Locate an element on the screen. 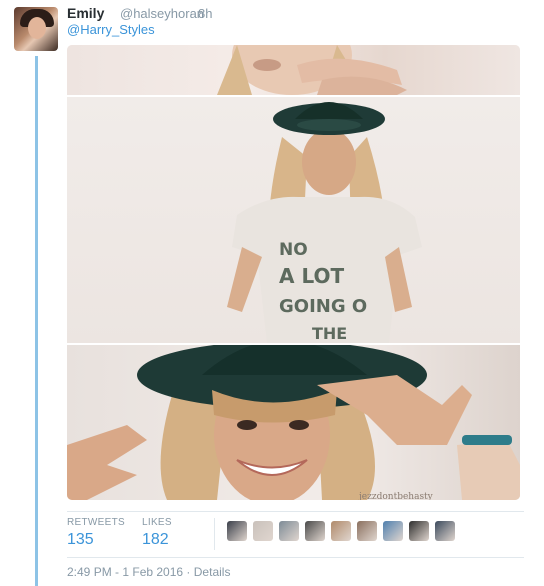 The width and height of the screenshot is (544, 586). retweets-stat: RETWEETS 135 is located at coordinates (96, 533).